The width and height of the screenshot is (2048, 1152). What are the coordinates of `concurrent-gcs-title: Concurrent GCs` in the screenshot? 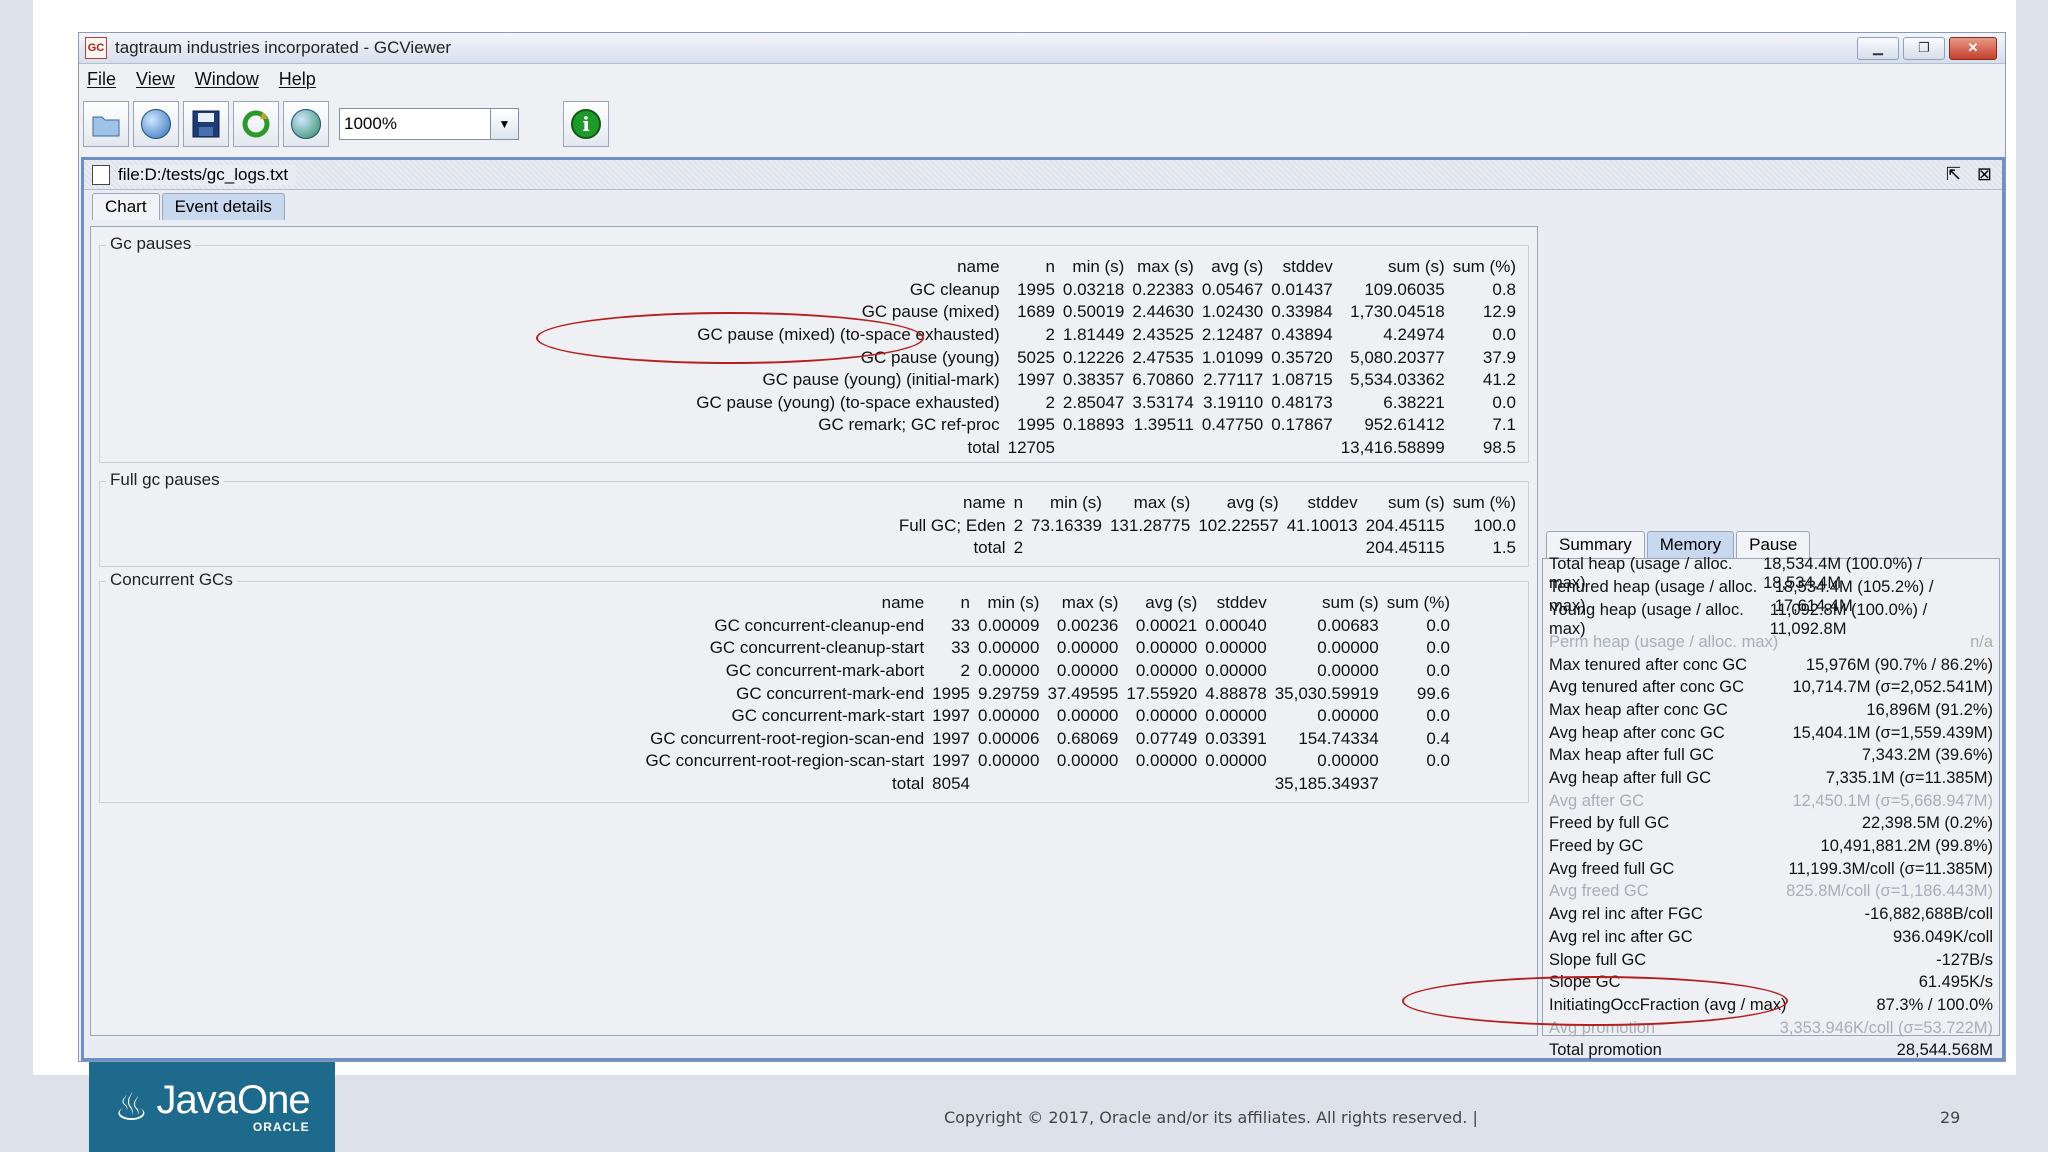 It's located at (171, 580).